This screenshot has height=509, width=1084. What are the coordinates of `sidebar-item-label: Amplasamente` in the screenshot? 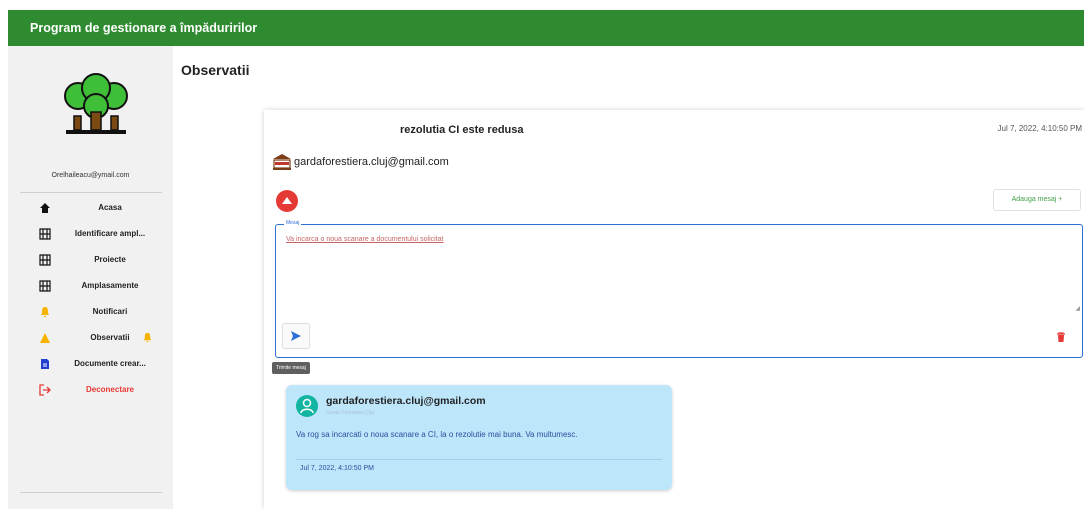 It's located at (110, 285).